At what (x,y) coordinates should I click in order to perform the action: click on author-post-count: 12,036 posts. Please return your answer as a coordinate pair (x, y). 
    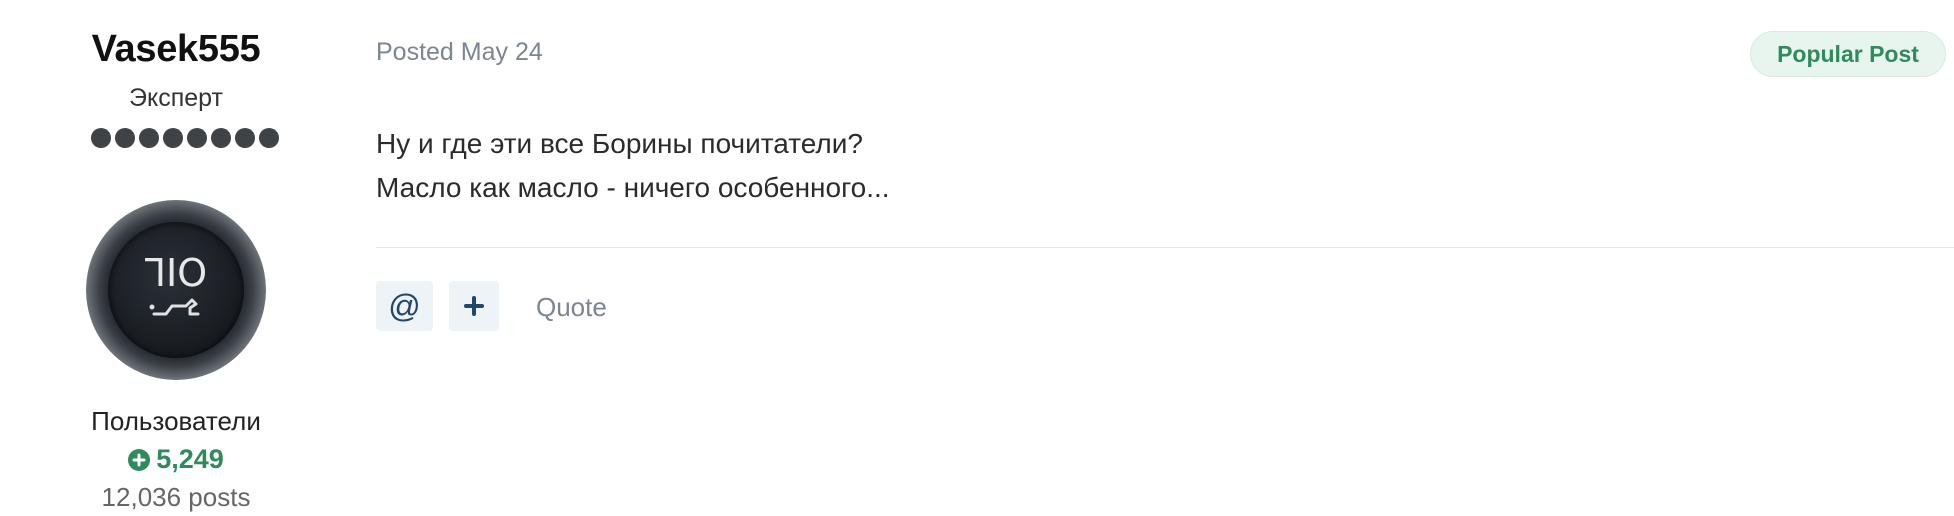
    Looking at the image, I should click on (176, 497).